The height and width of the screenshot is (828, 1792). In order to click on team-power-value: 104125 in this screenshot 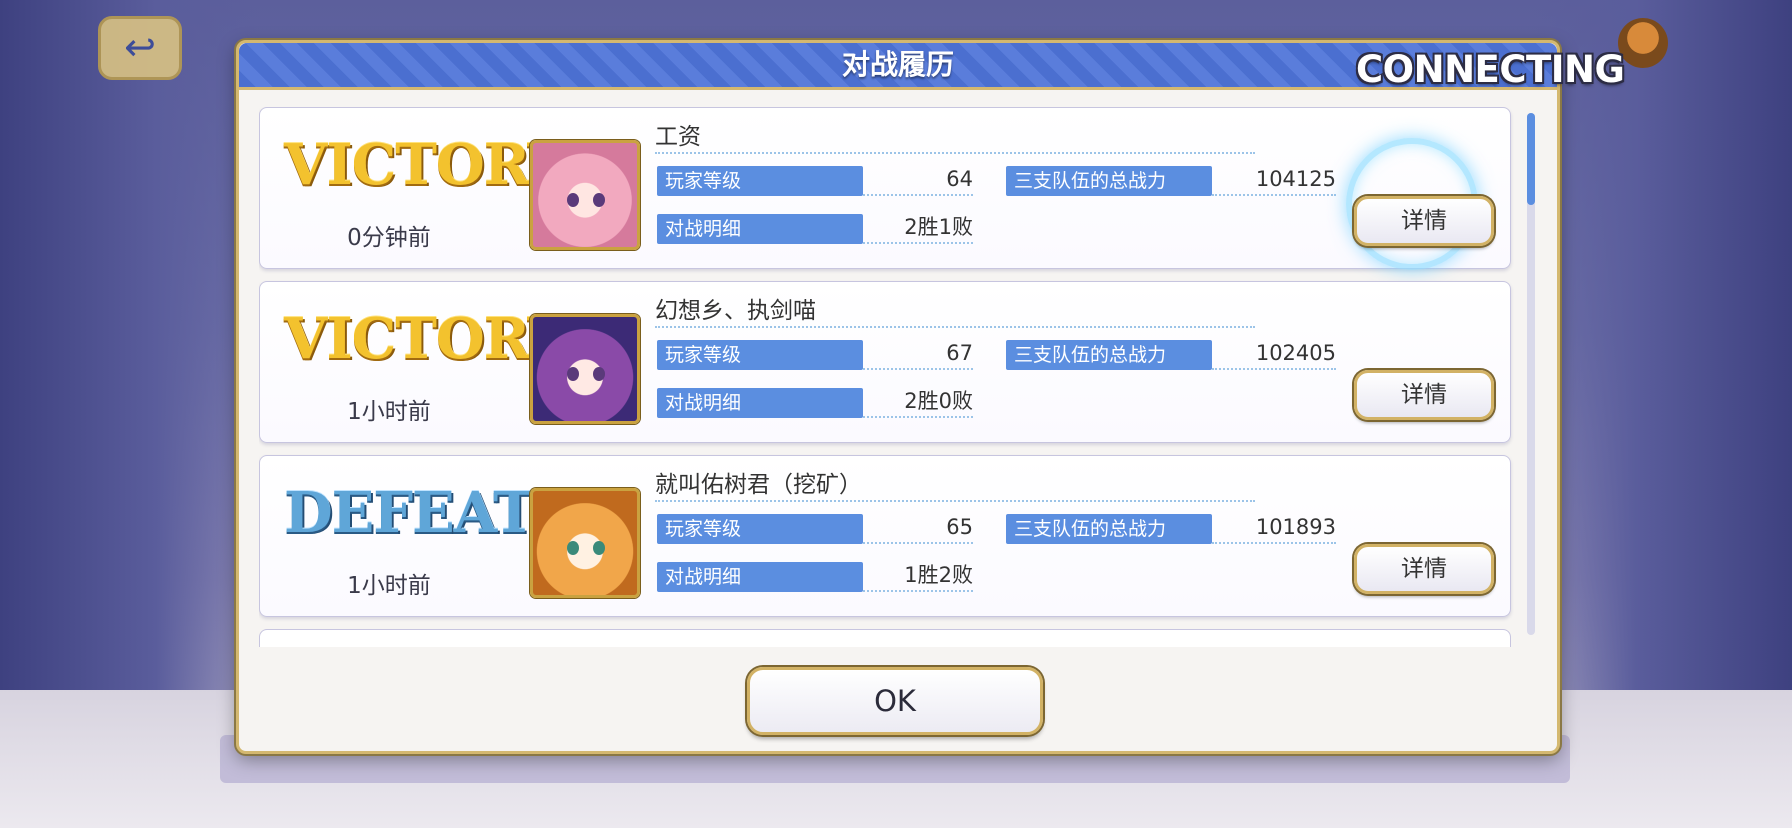, I will do `click(1274, 180)`.